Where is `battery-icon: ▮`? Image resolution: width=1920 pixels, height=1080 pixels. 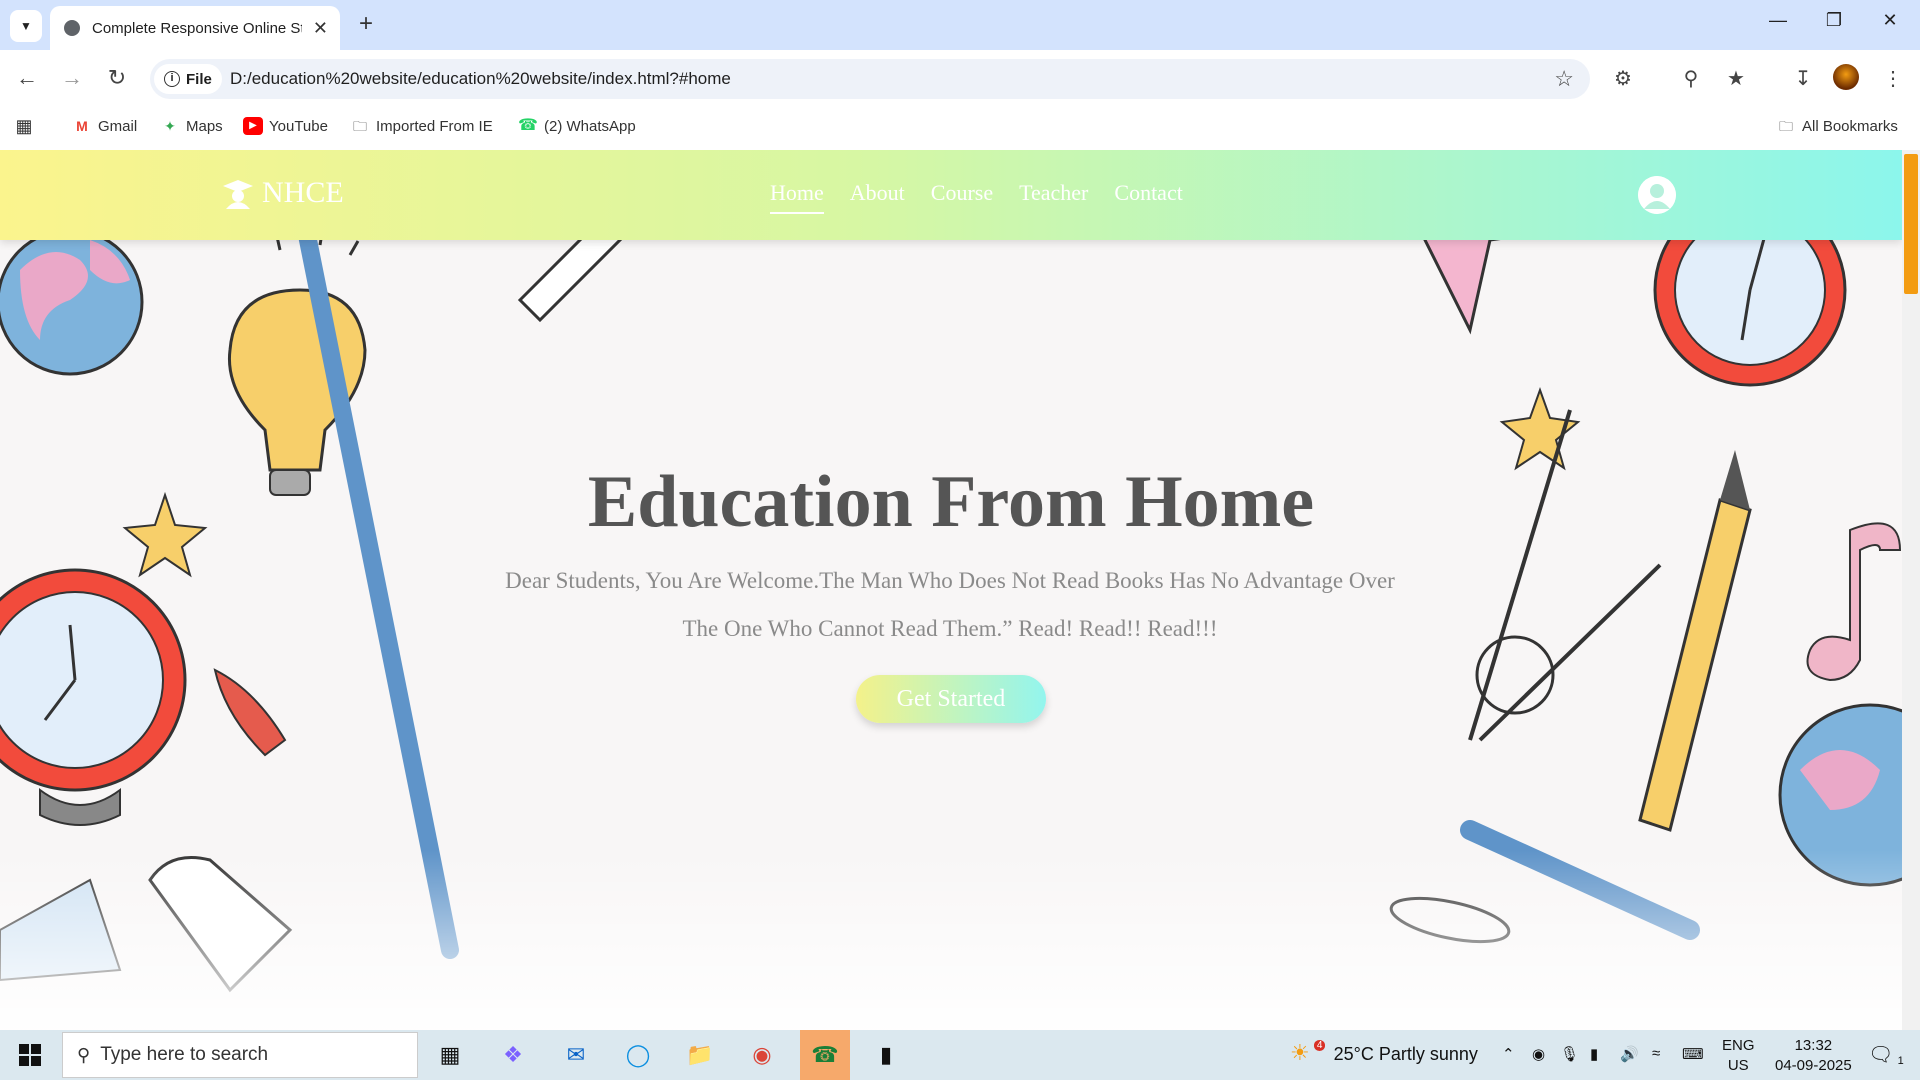 battery-icon: ▮ is located at coordinates (1594, 1054).